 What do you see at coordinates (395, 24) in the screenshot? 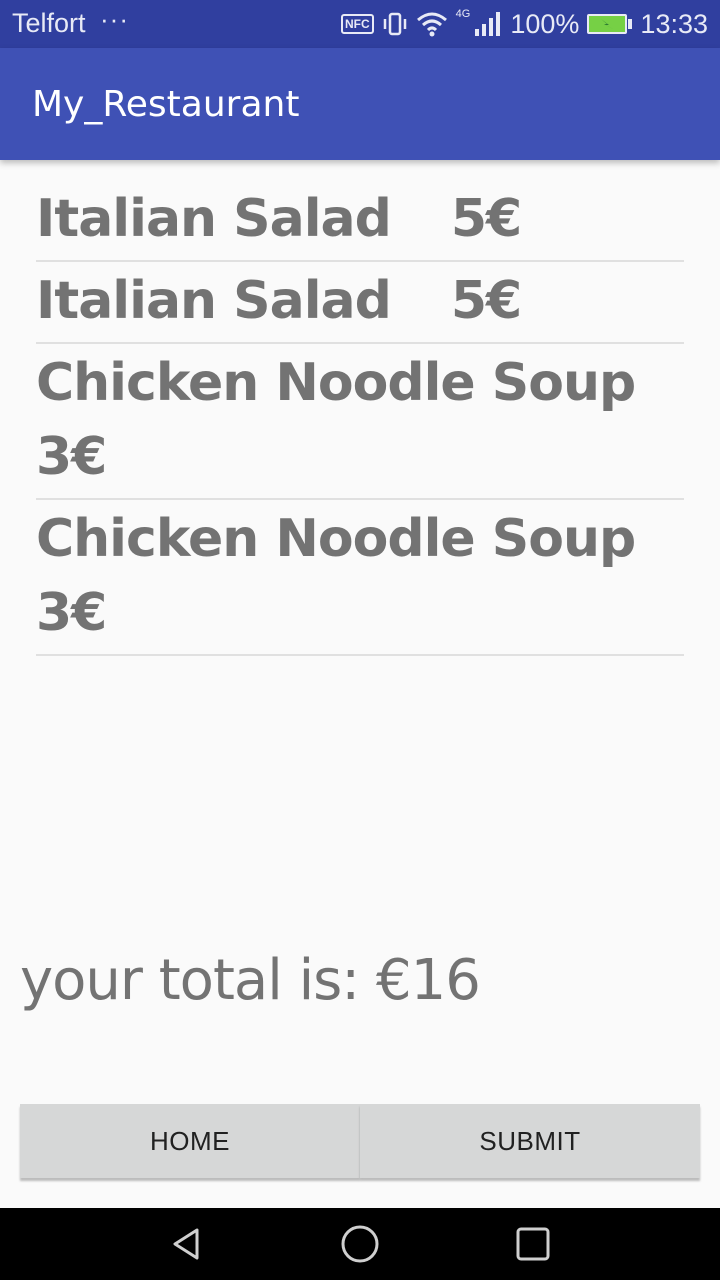
I see `vibrate-icon` at bounding box center [395, 24].